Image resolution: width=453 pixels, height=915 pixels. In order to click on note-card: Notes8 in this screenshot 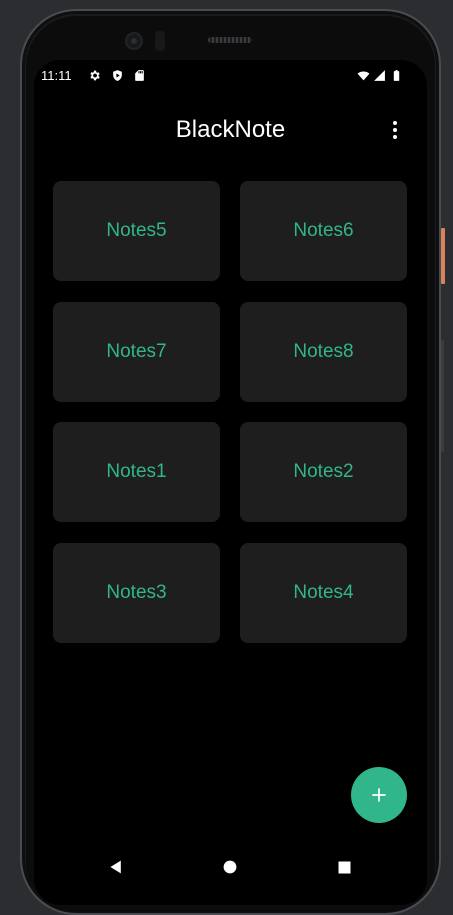, I will do `click(323, 352)`.